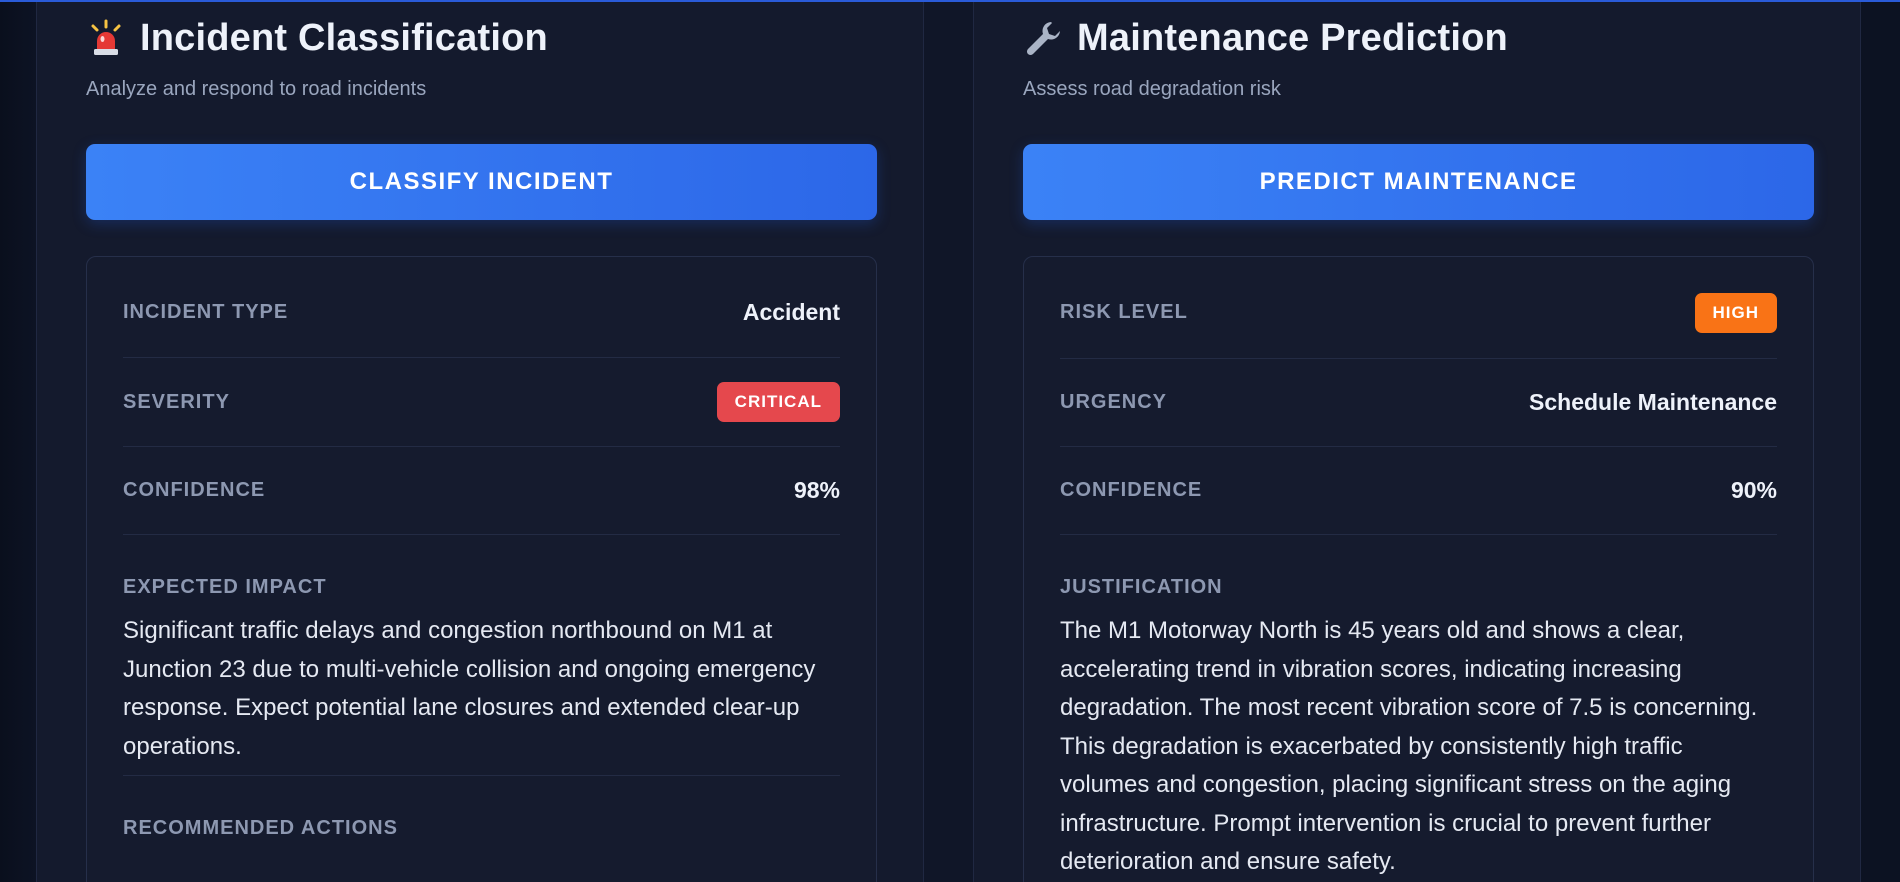 Image resolution: width=1900 pixels, height=882 pixels. Describe the element at coordinates (481, 491) in the screenshot. I see `incident-confidence-row: CONFIDENCE 98%` at that location.